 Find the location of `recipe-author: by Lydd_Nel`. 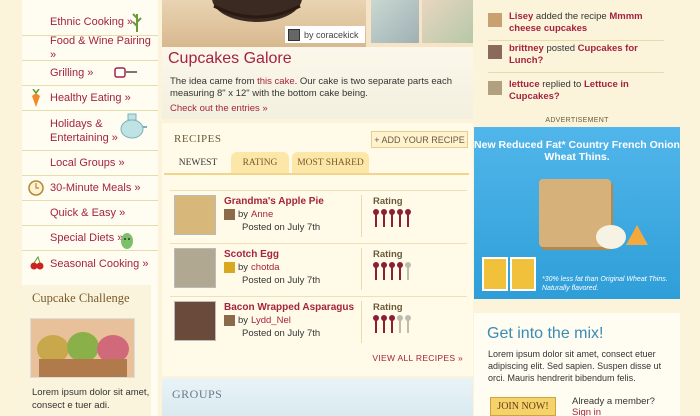

recipe-author: by Lydd_Nel is located at coordinates (257, 320).